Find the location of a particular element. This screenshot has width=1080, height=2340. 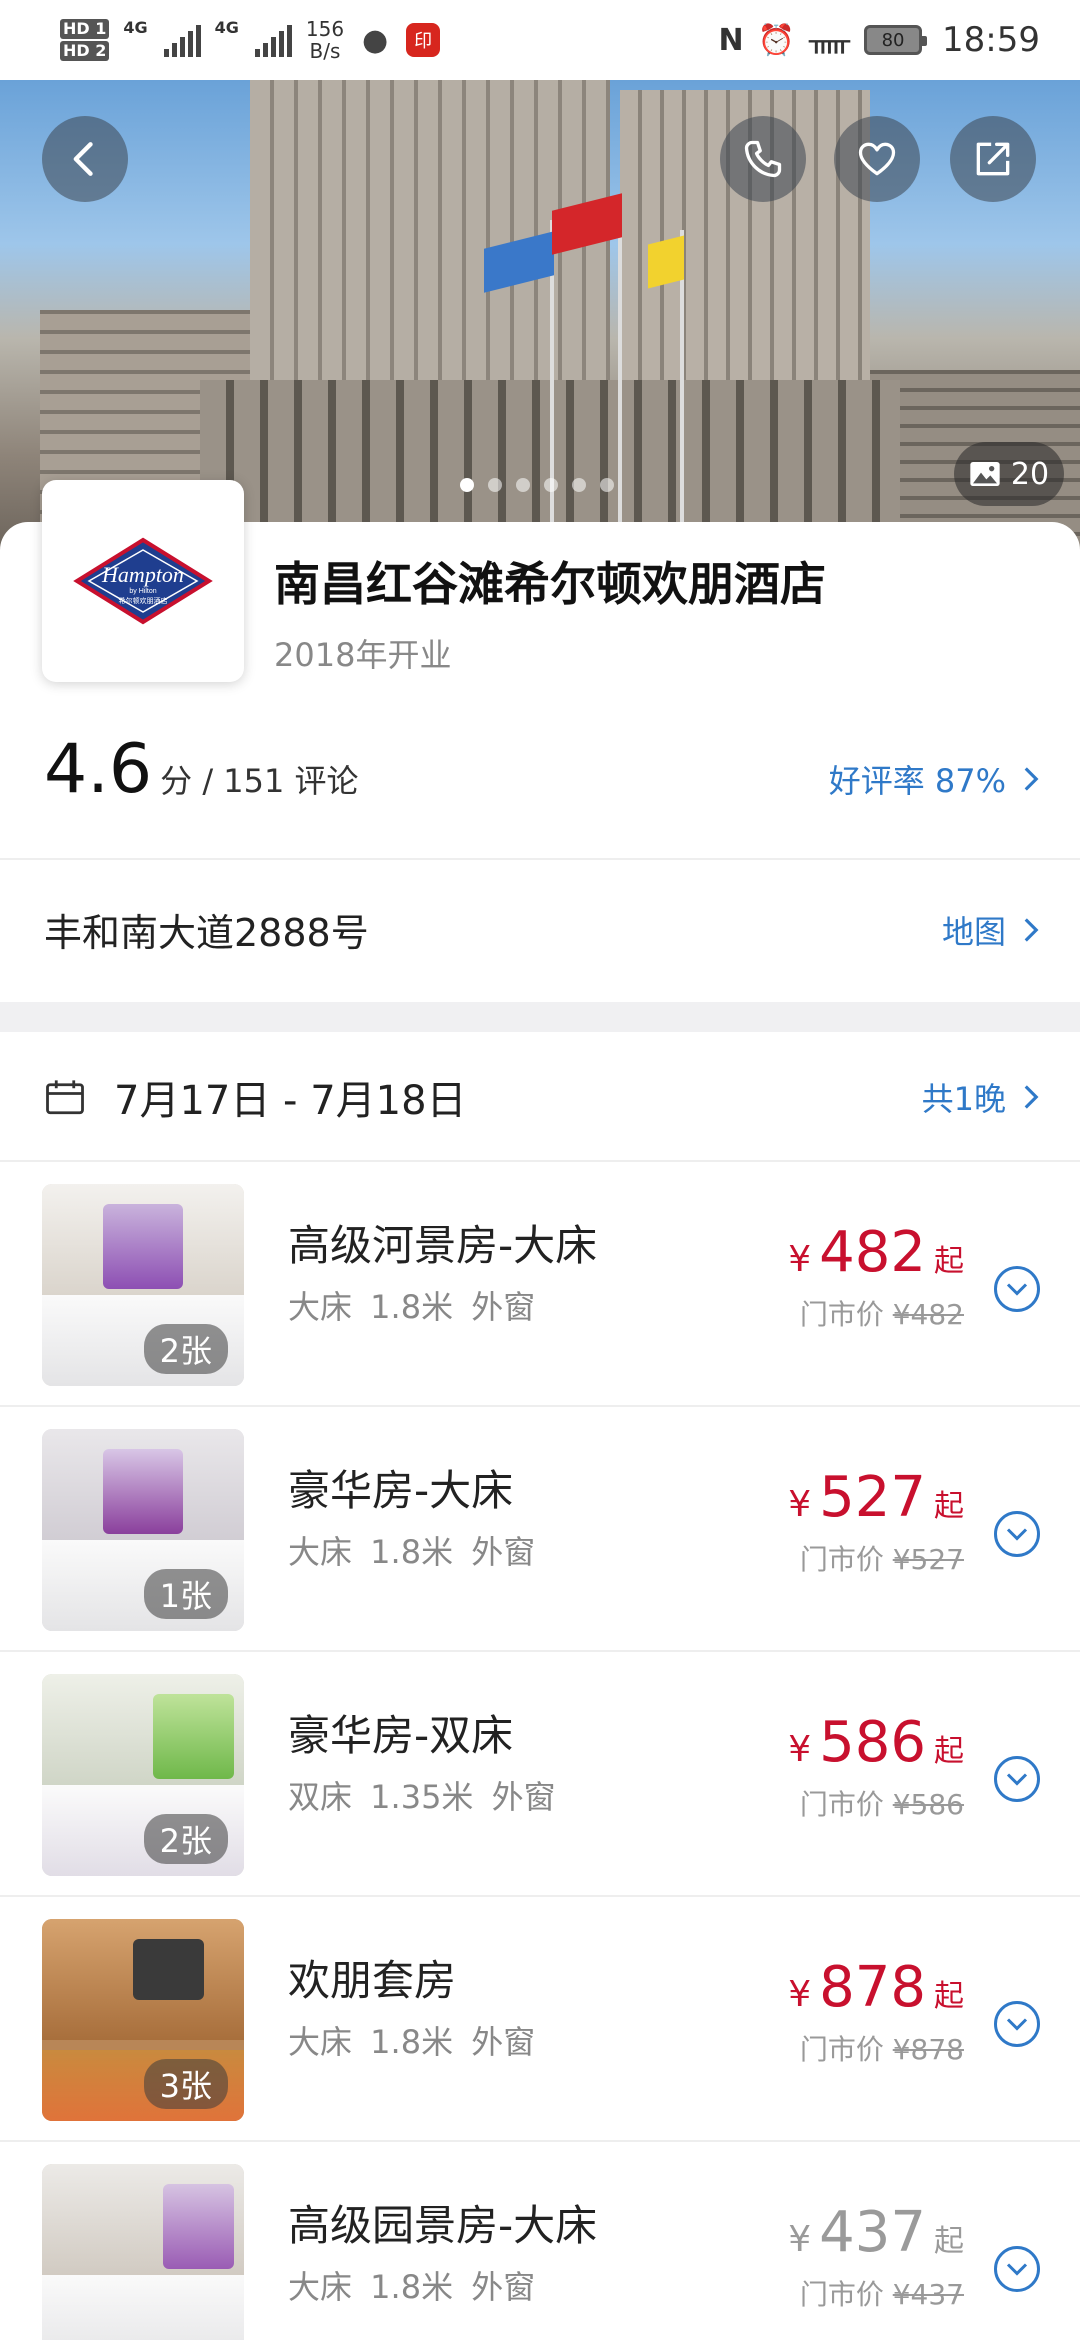

rating-score: 4.6 is located at coordinates (98, 769).